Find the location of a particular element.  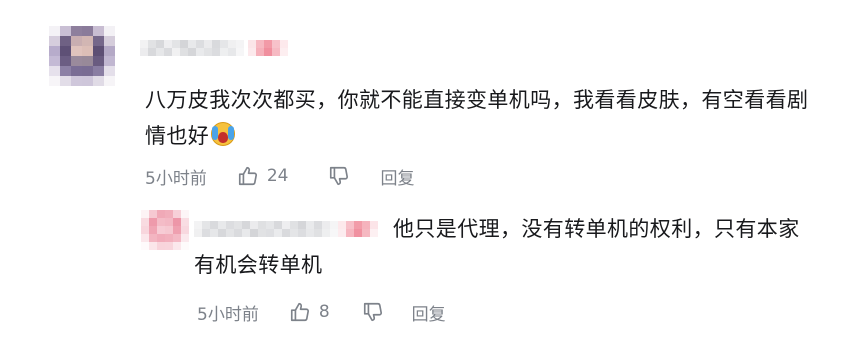

user-level-badge is located at coordinates (268, 48).